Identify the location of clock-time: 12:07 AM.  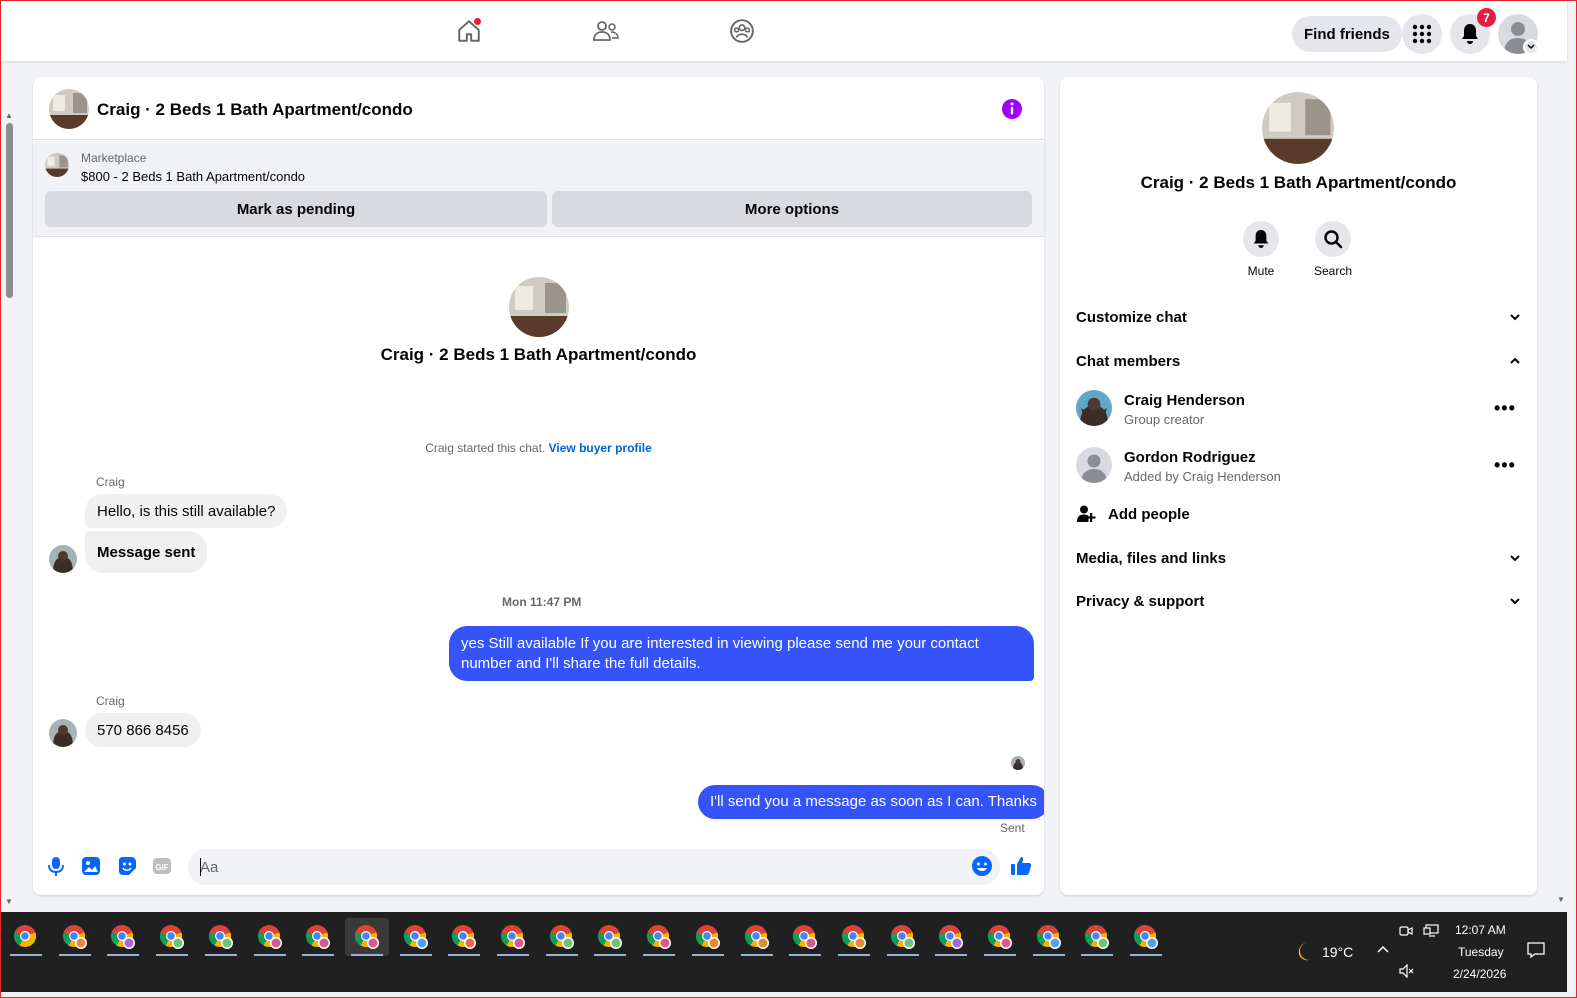
(1480, 930).